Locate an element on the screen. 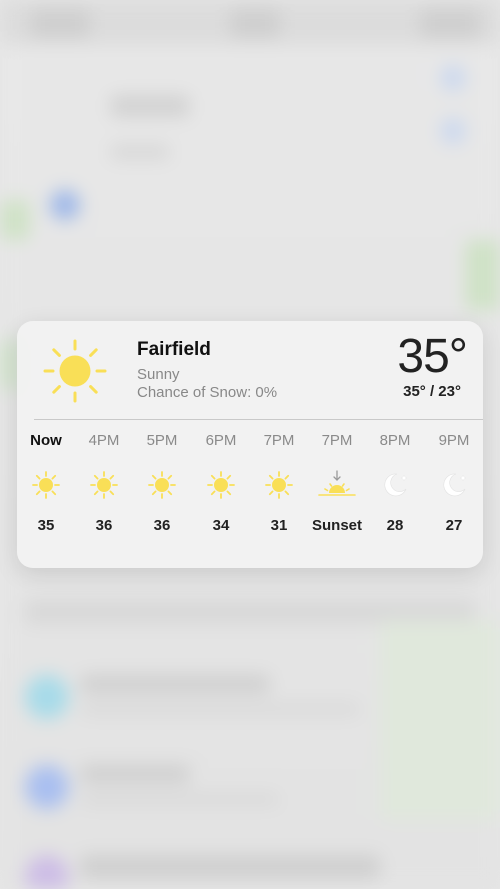 This screenshot has height=889, width=500. current-temperature: 35° is located at coordinates (432, 356).